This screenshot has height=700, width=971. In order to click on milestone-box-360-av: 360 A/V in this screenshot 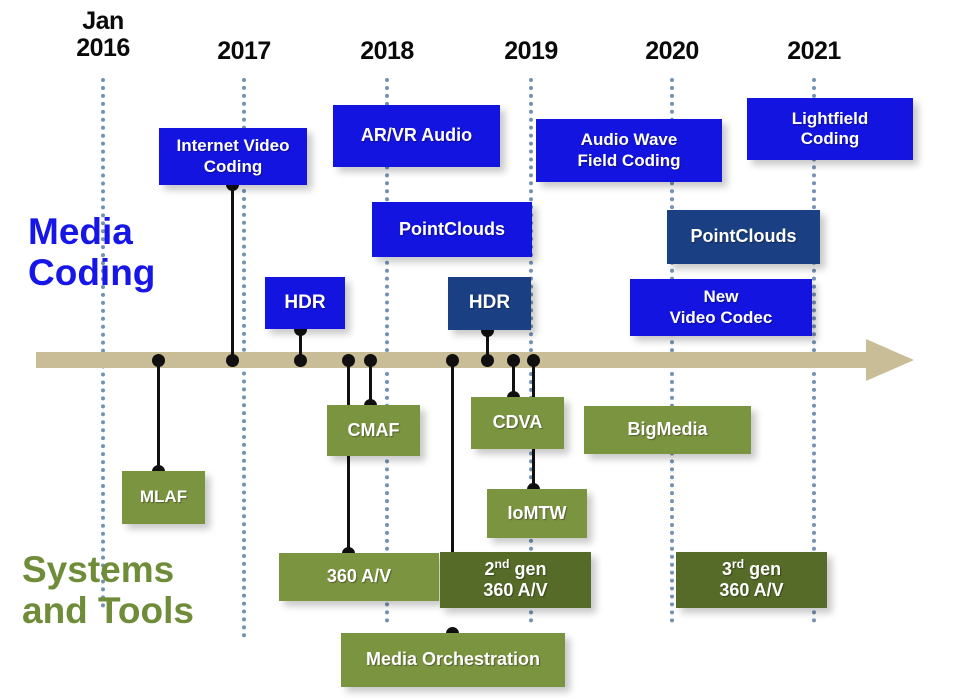, I will do `click(359, 577)`.